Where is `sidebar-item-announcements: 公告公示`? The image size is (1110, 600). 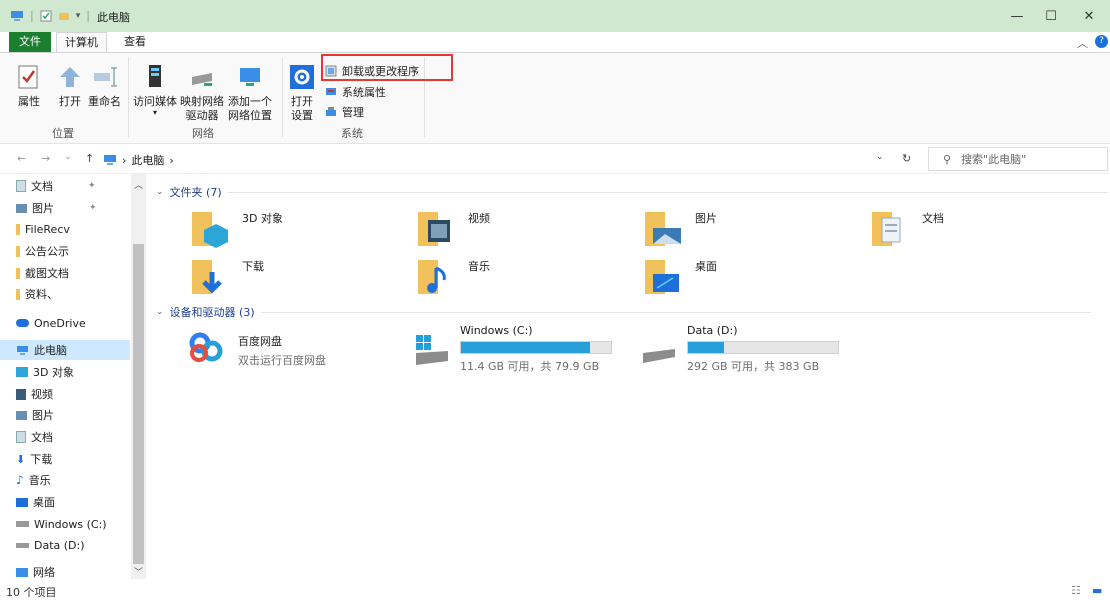 sidebar-item-announcements: 公告公示 is located at coordinates (42, 251).